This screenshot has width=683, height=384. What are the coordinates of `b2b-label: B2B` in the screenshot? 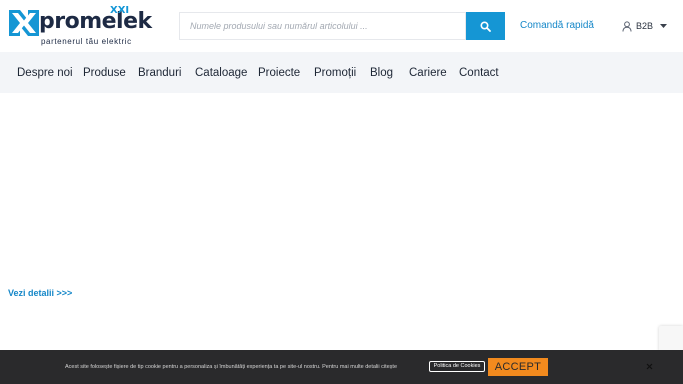 It's located at (645, 26).